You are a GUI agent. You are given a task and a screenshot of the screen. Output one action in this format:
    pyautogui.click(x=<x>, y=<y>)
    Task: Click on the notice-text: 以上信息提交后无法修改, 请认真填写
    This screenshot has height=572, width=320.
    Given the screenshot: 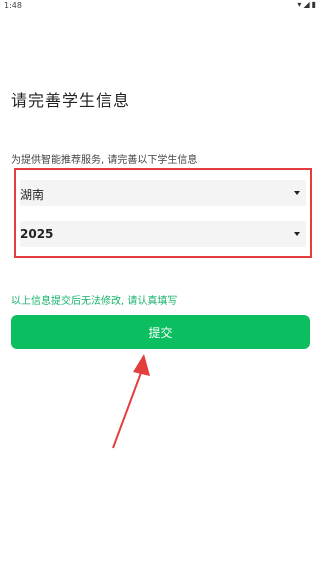 What is the action you would take?
    pyautogui.click(x=94, y=301)
    